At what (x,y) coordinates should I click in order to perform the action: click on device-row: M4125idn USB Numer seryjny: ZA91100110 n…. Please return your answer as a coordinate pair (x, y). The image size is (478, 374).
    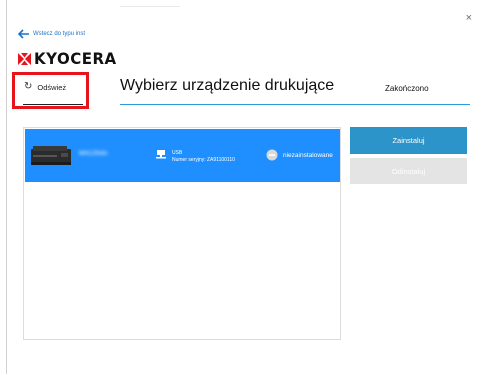
    Looking at the image, I should click on (182, 155).